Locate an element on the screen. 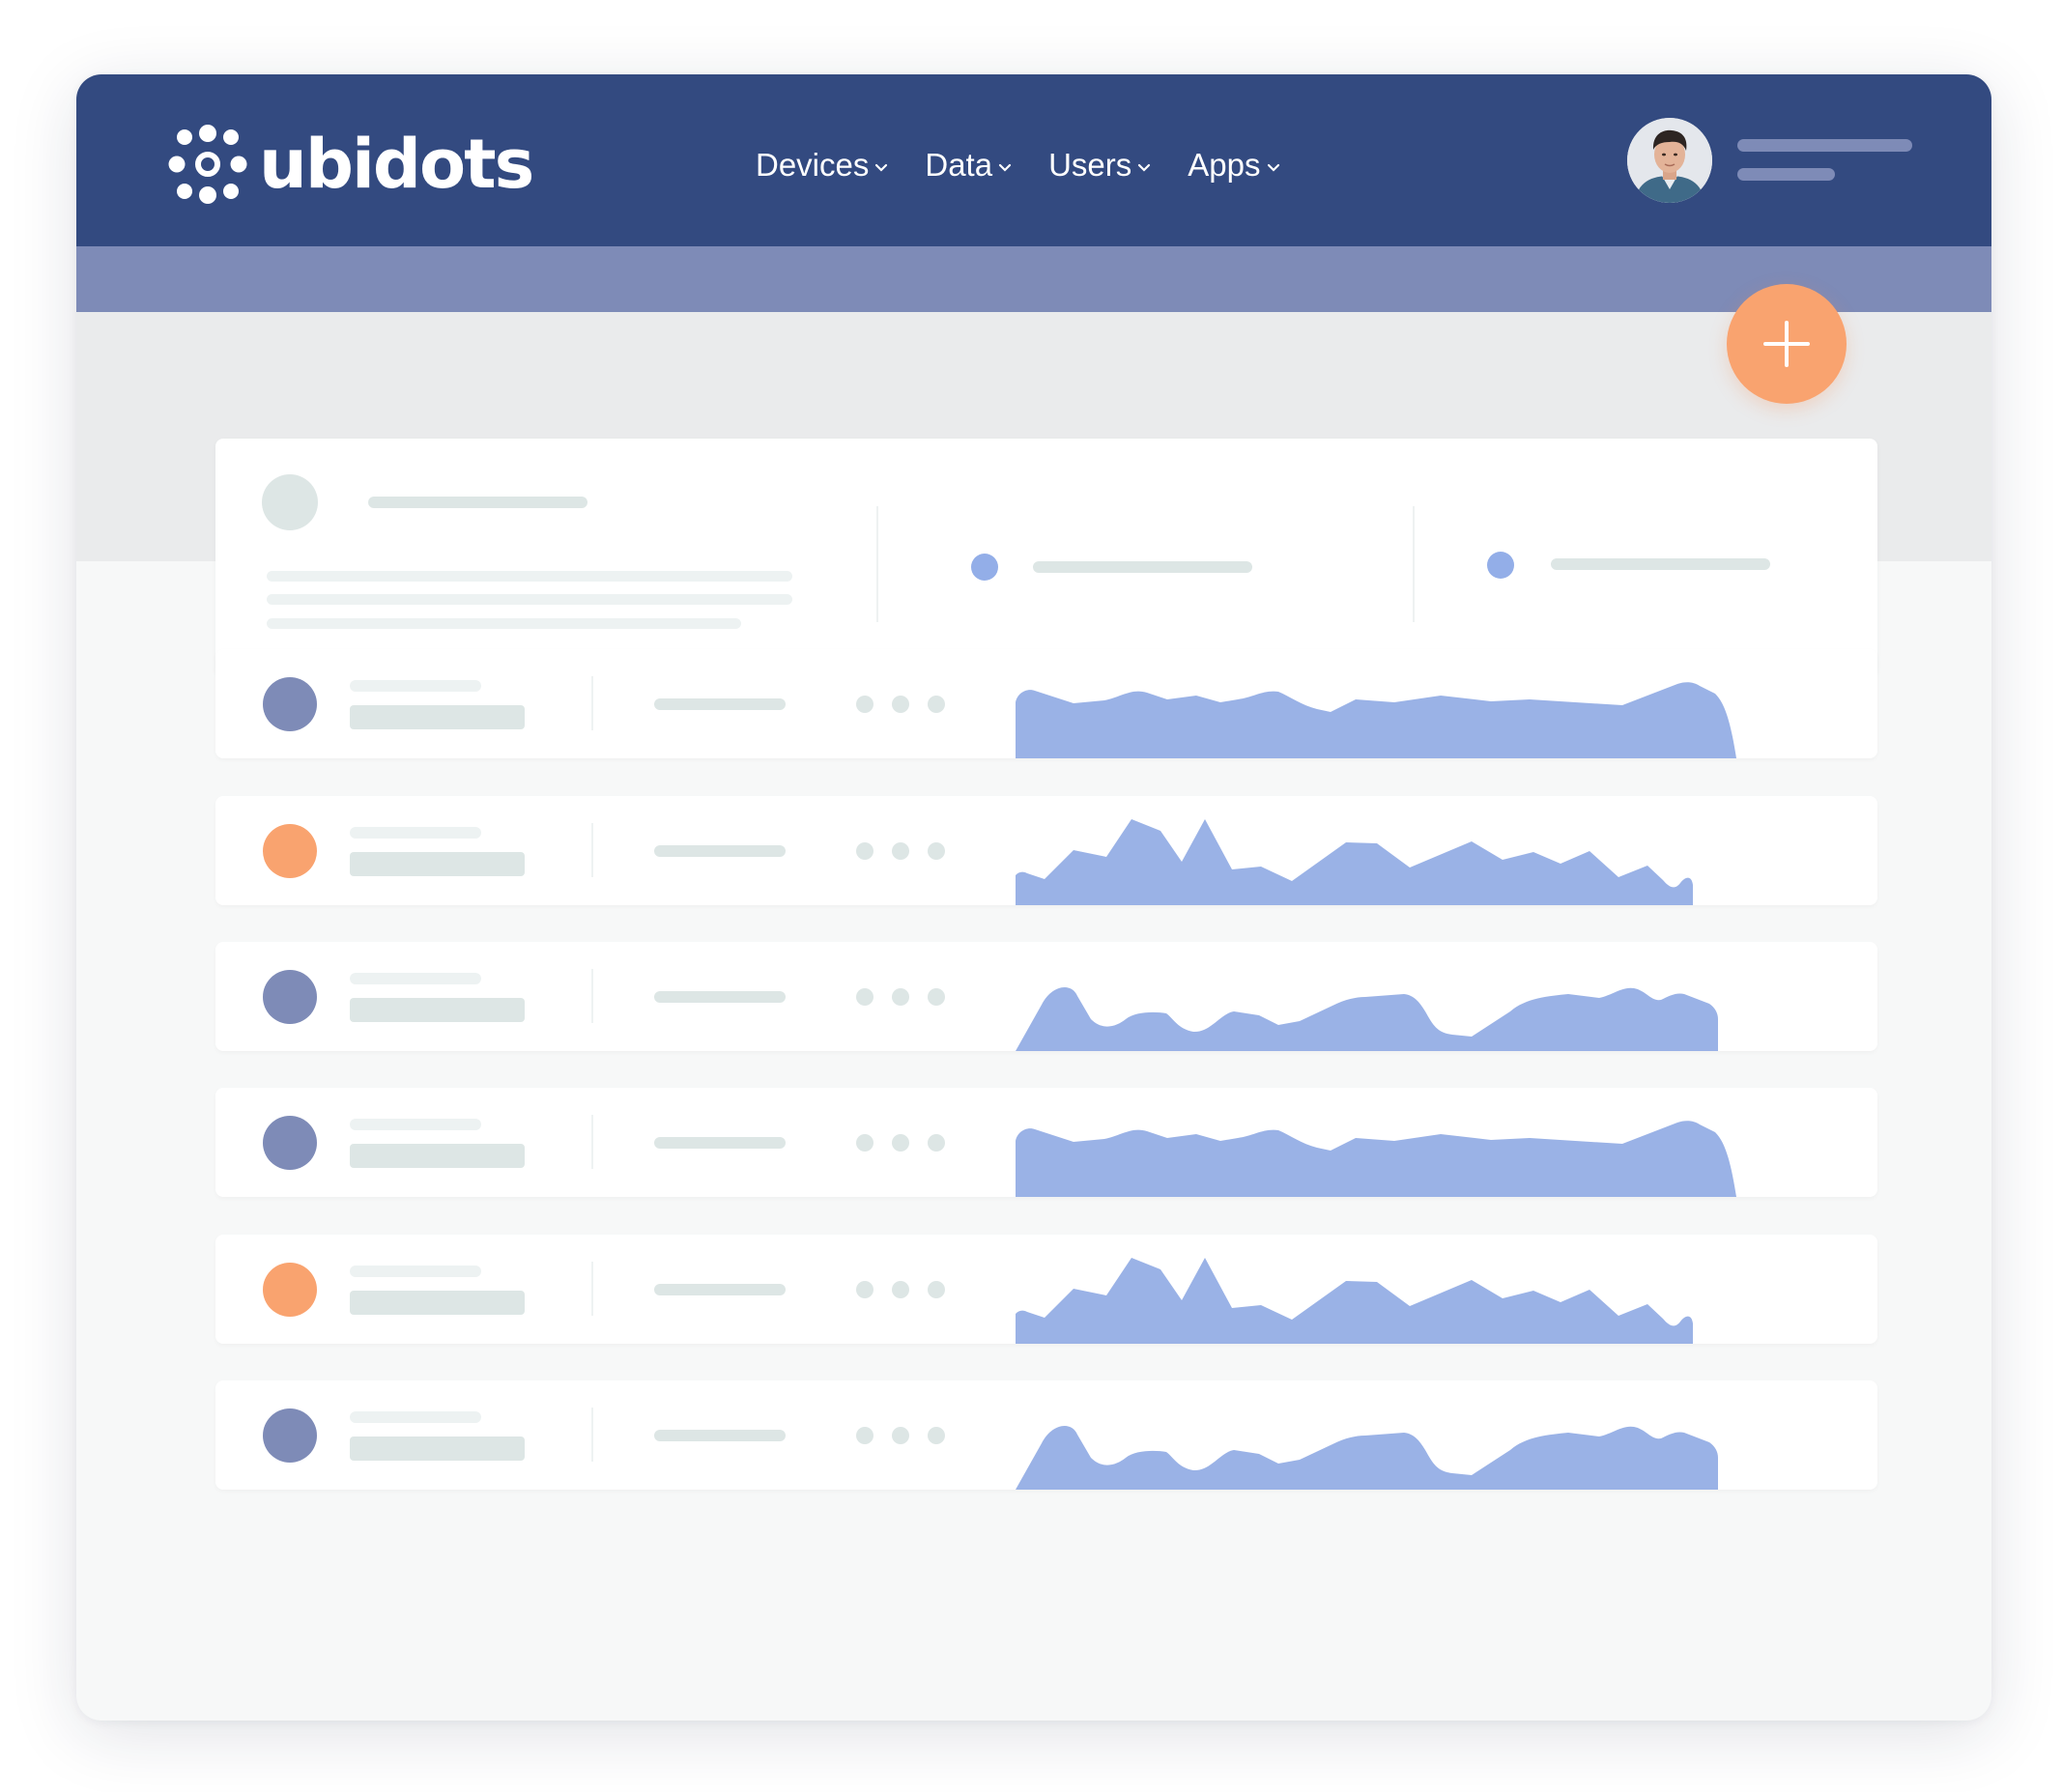 The width and height of the screenshot is (2062, 1792). plus-icon is located at coordinates (1787, 344).